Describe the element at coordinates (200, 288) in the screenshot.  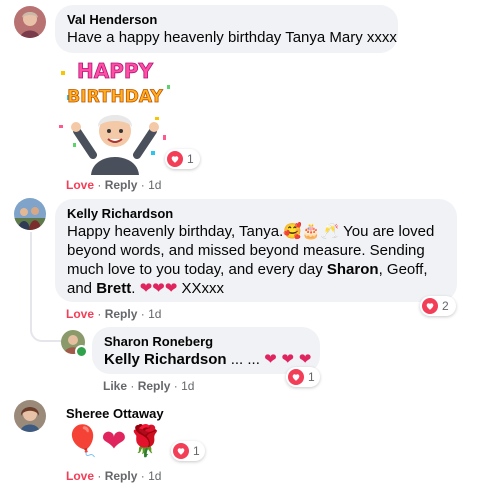
I see `text-segment: XXxxx` at that location.